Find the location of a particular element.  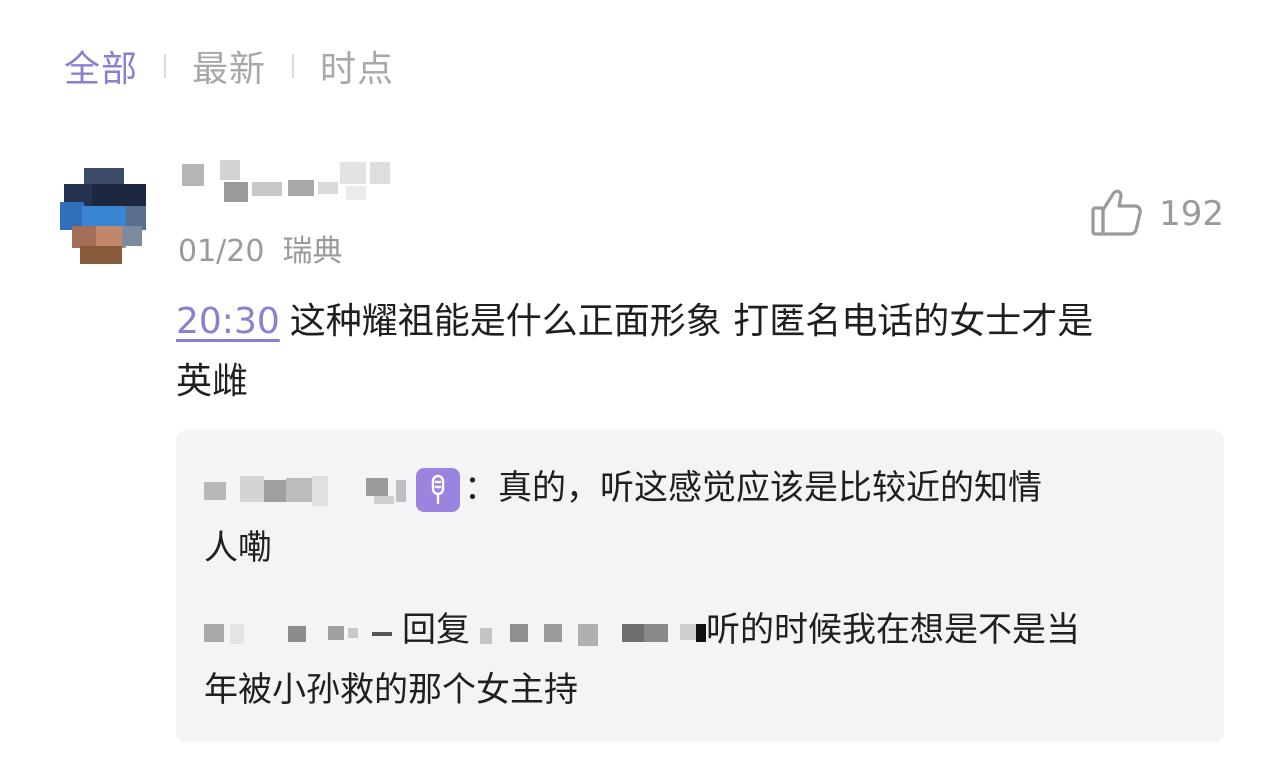

like-count: 192 is located at coordinates (1191, 214).